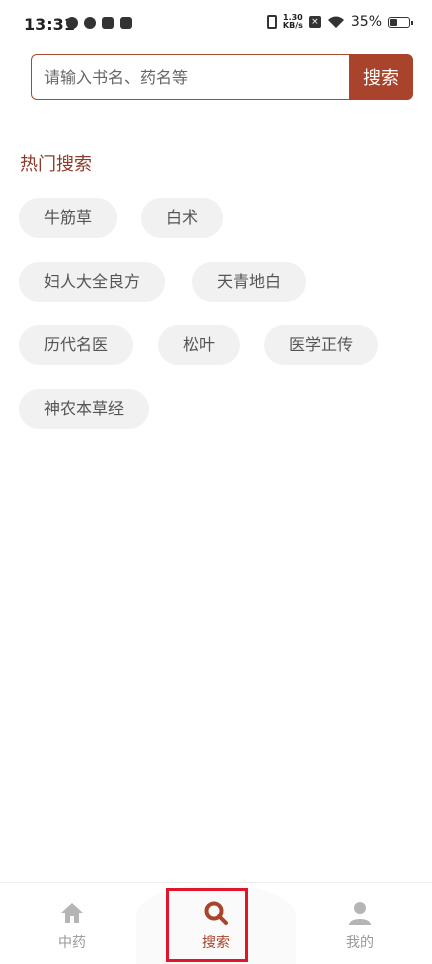  I want to click on highlight-box, so click(207, 925).